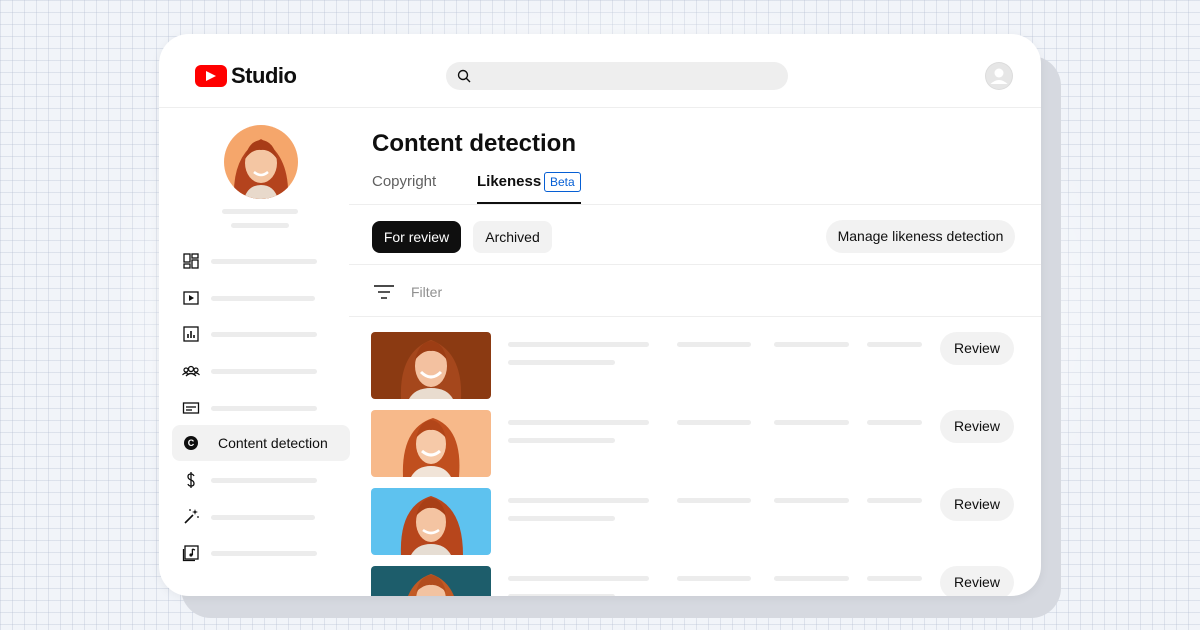 The width and height of the screenshot is (1200, 630). Describe the element at coordinates (920, 236) in the screenshot. I see `manage-likeness-detection-button: Manage likeness detection` at that location.